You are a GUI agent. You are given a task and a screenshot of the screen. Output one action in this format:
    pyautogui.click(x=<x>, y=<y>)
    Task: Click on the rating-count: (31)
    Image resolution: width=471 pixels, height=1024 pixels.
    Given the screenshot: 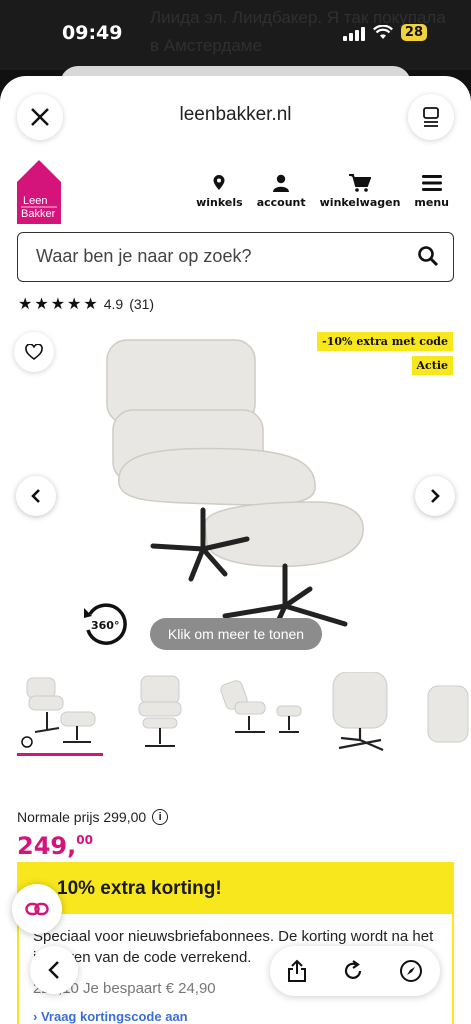 What is the action you would take?
    pyautogui.click(x=142, y=304)
    